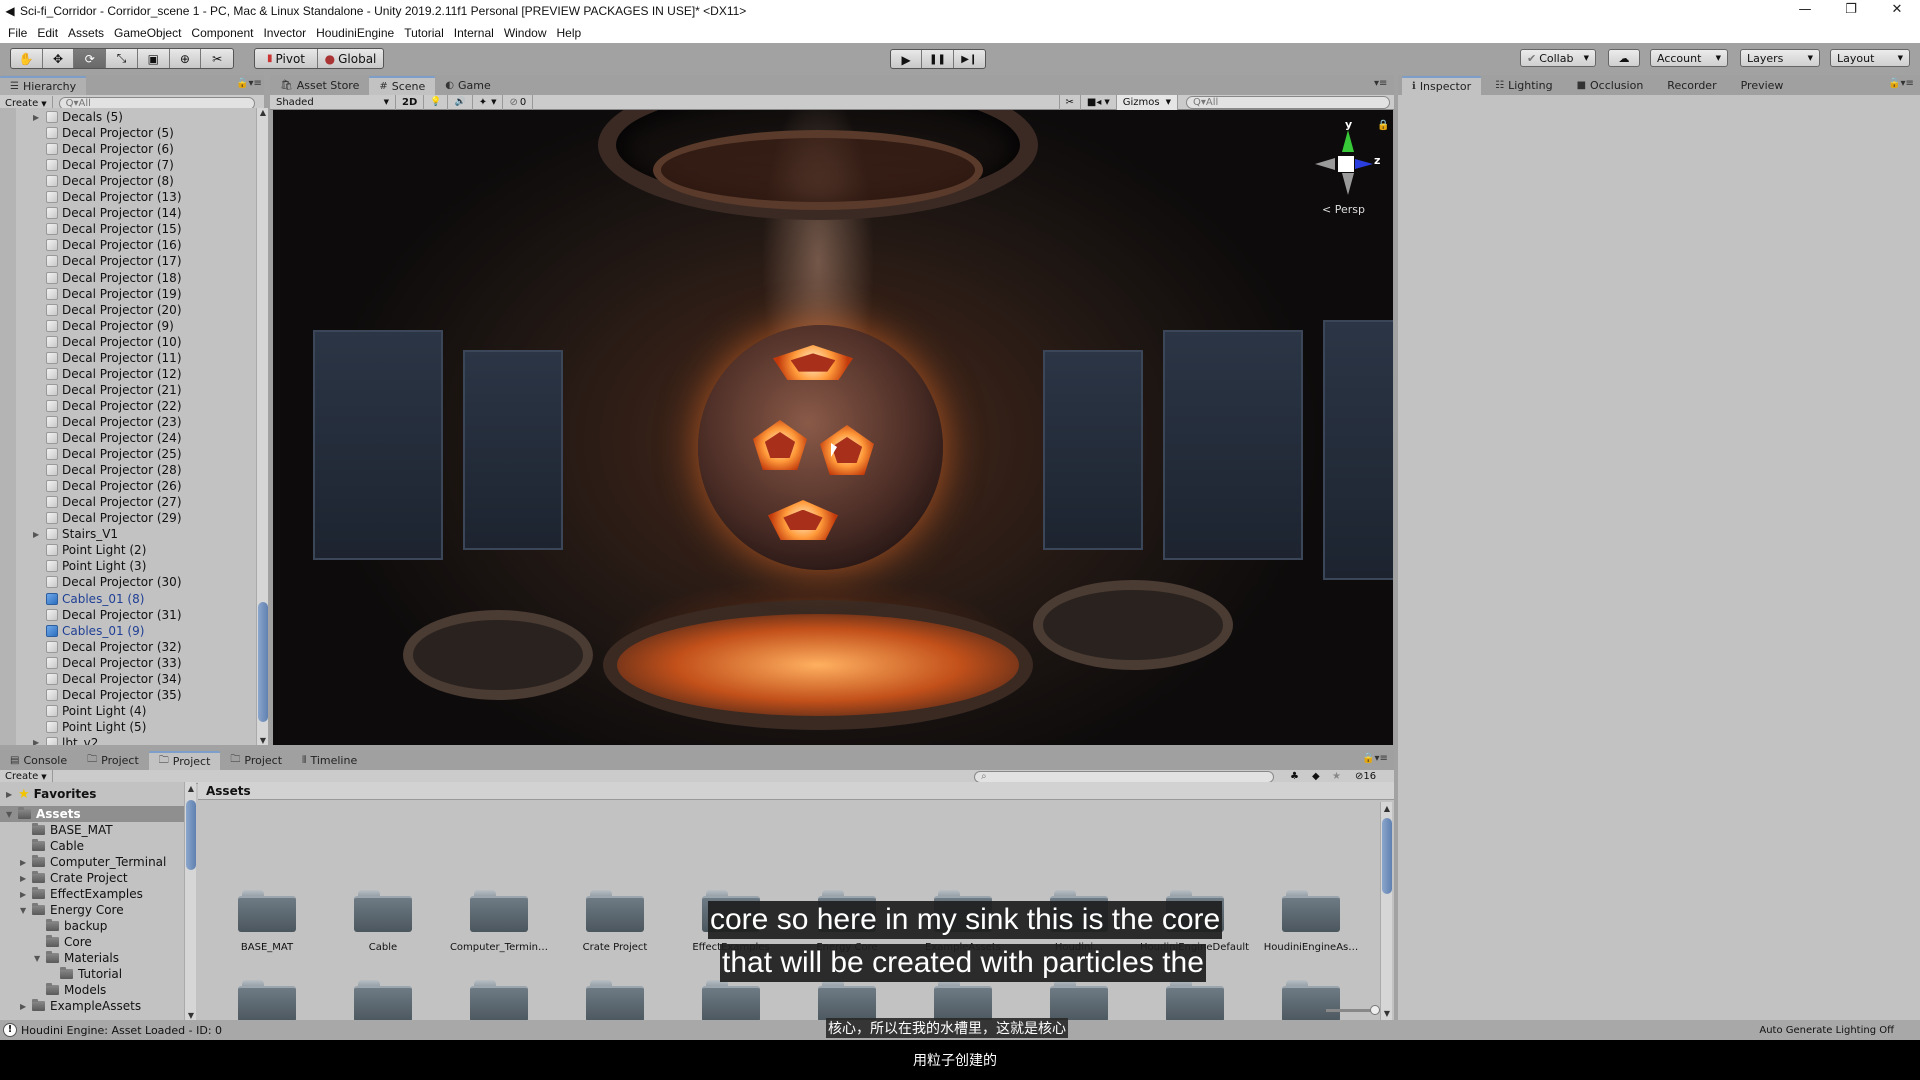 The image size is (1920, 1080). What do you see at coordinates (92, 830) in the screenshot?
I see `project-tree-item: BASE_MAT` at bounding box center [92, 830].